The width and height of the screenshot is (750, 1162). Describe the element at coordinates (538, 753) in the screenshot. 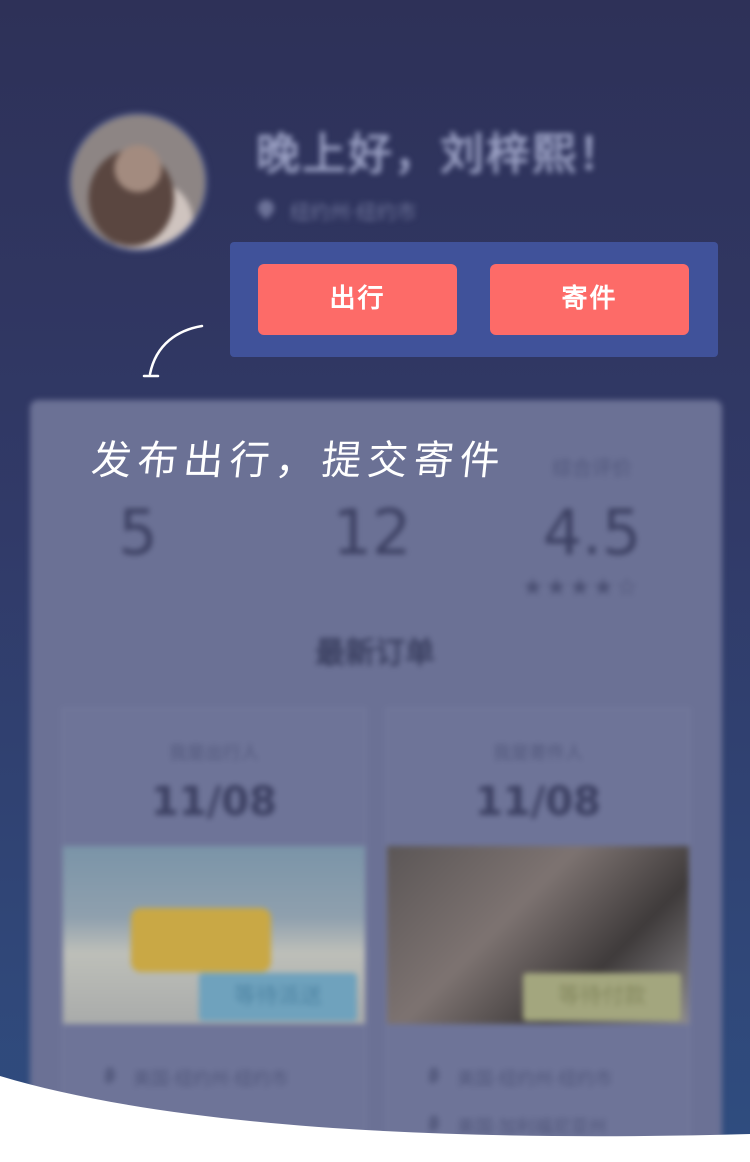

I see `order-role: 我是寄件人` at that location.